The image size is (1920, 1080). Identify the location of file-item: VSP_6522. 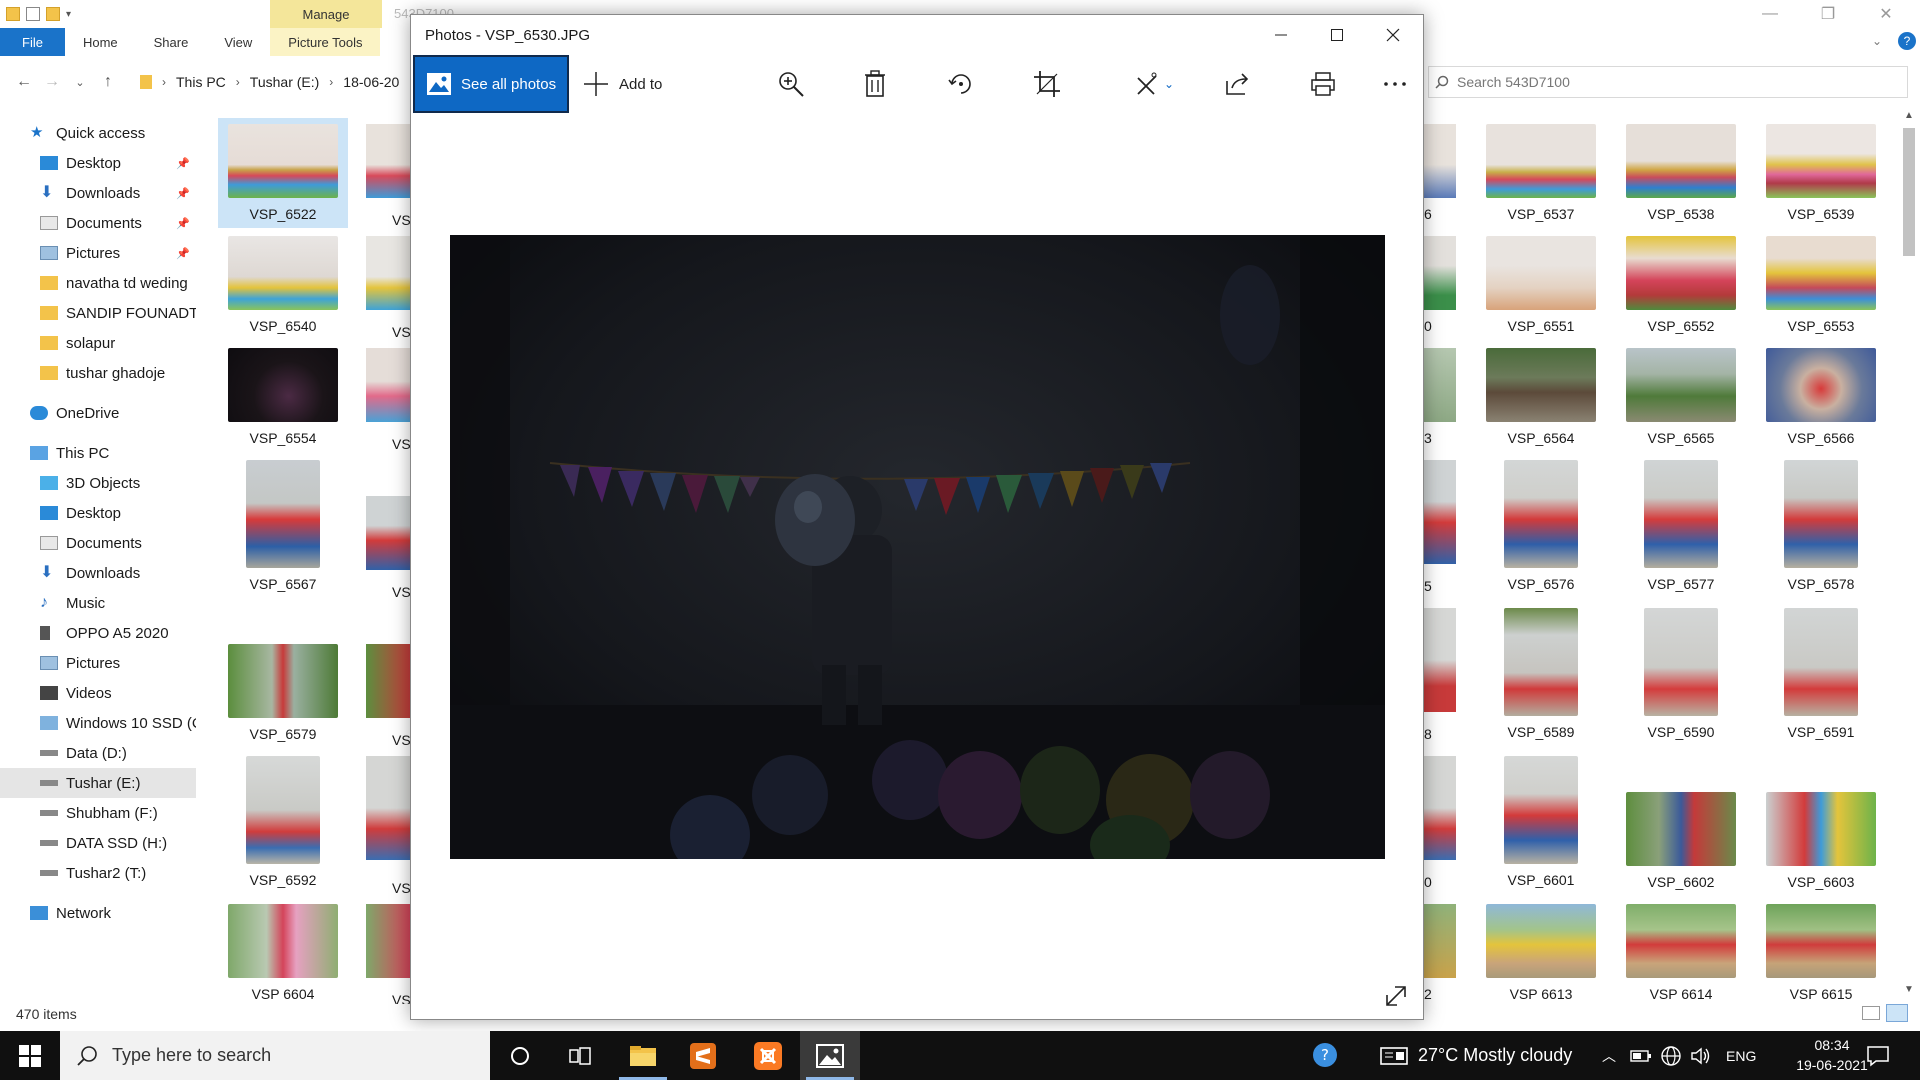
(283, 173).